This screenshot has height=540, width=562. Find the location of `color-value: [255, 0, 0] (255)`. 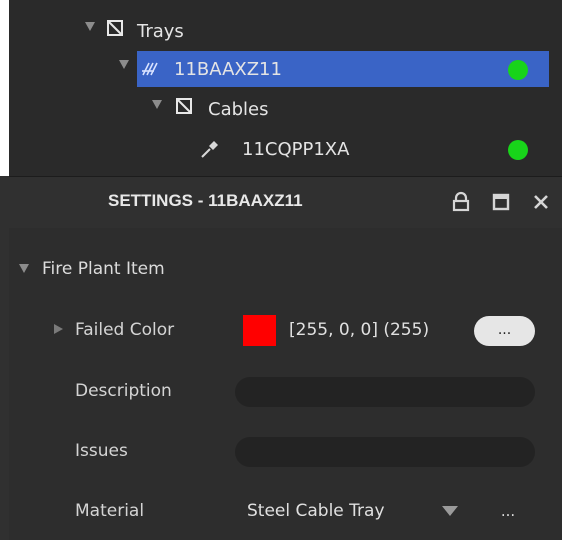

color-value: [255, 0, 0] (255) is located at coordinates (359, 330).